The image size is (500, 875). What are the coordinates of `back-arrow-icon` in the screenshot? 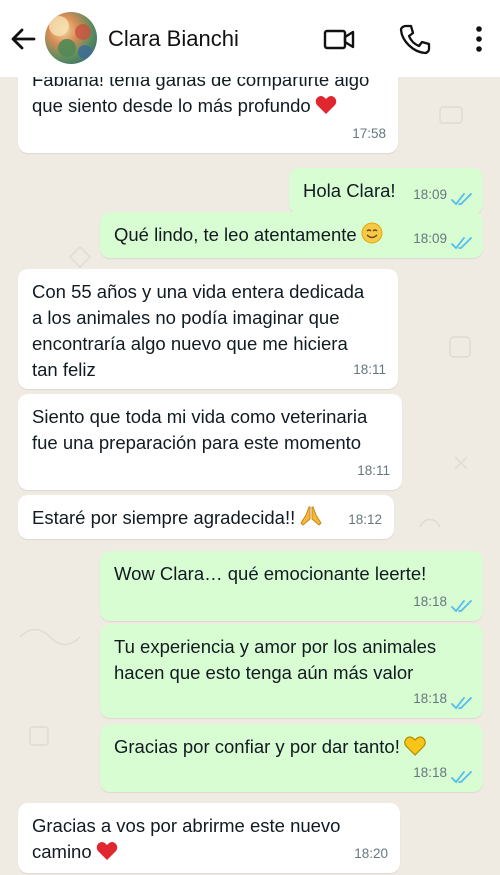 It's located at (23, 39).